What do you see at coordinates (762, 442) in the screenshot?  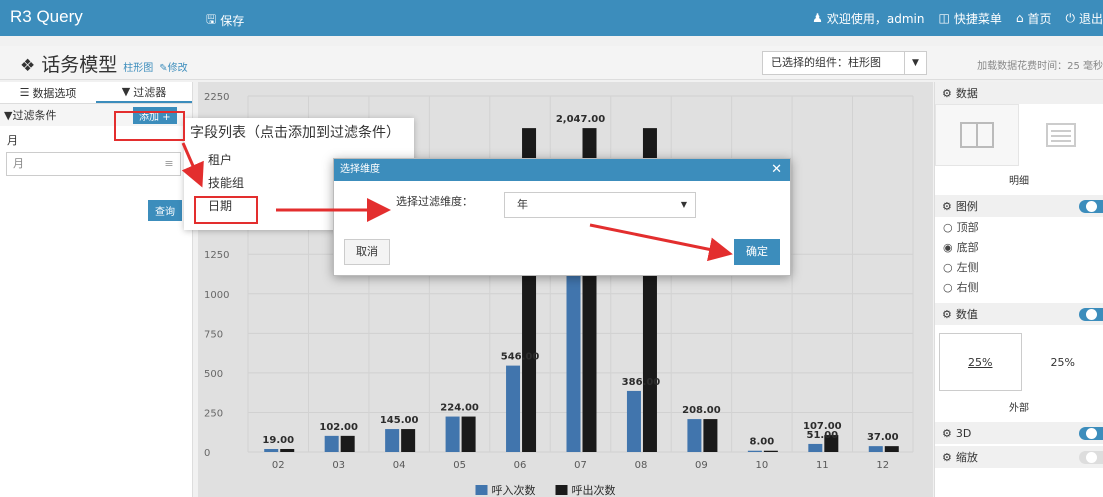 I see `data-label: 8.00` at bounding box center [762, 442].